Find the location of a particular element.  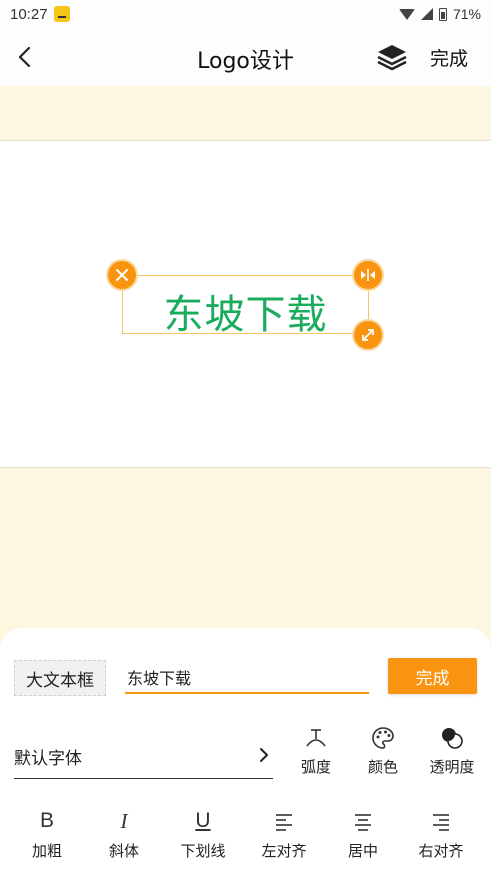

bold-icon: B is located at coordinates (46, 820).